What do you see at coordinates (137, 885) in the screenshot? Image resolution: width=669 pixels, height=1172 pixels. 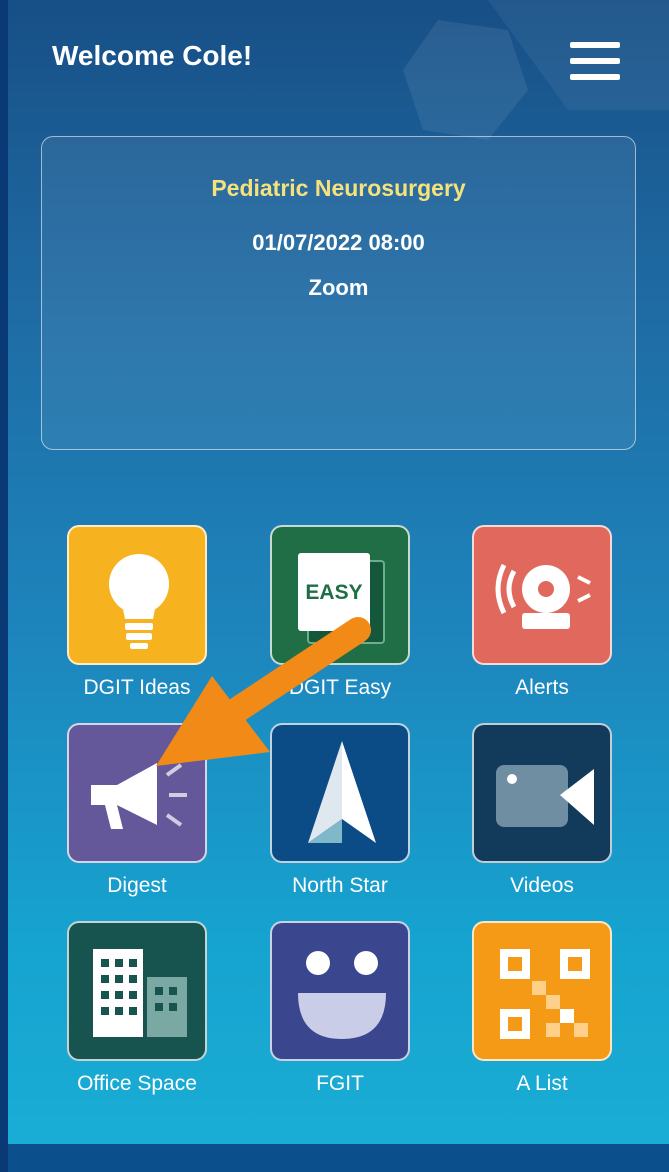 I see `app-label: Digest` at bounding box center [137, 885].